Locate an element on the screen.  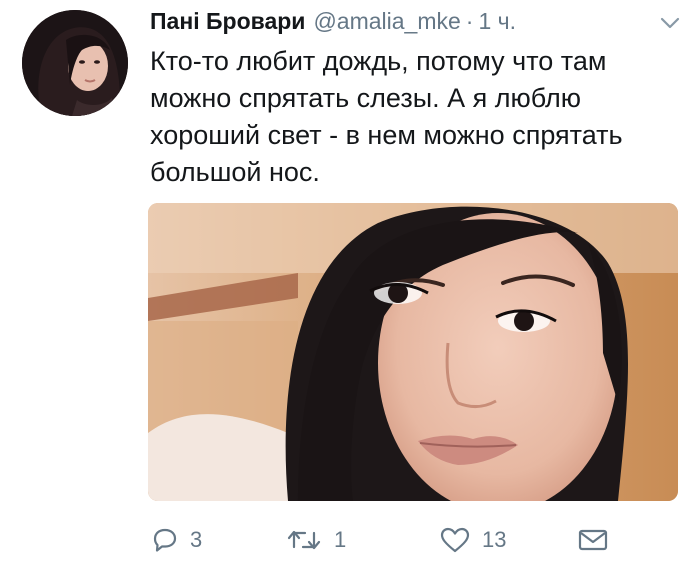
heart-icon is located at coordinates (455, 540).